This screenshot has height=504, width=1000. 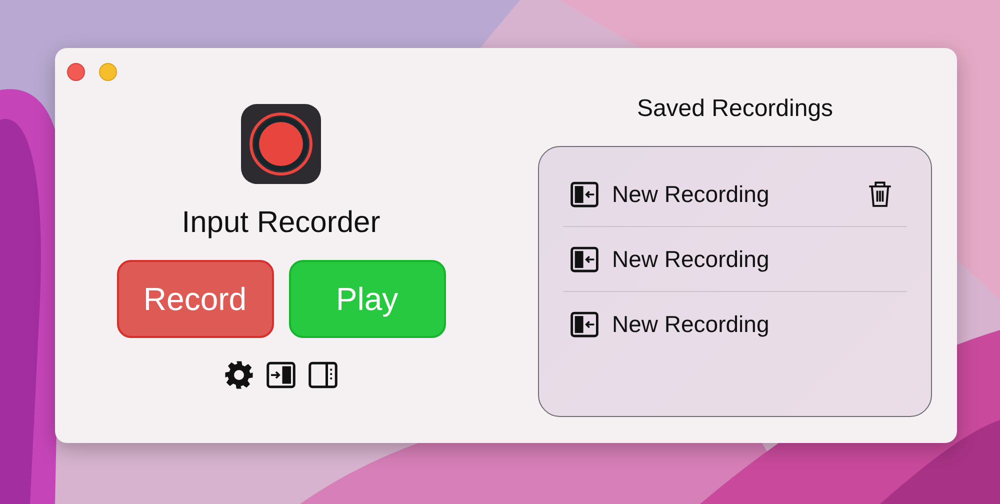 I want to click on import-icon, so click(x=281, y=375).